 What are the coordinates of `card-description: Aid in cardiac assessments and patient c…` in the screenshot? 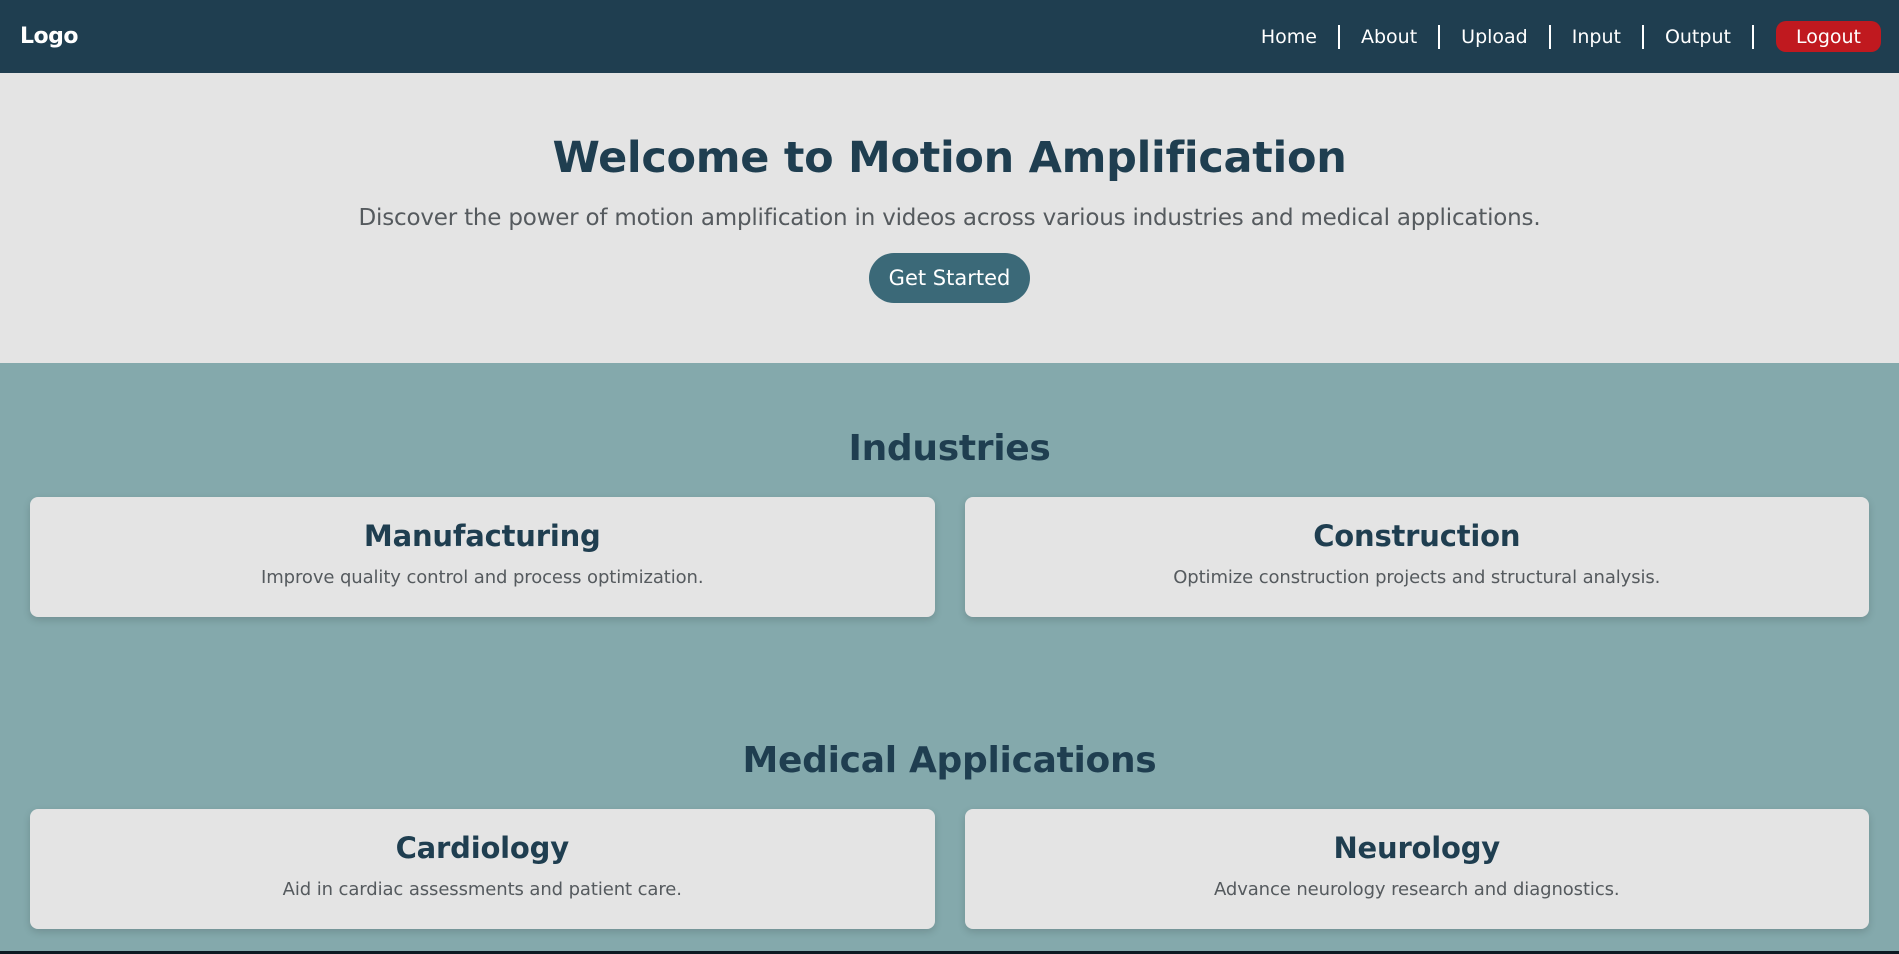 It's located at (482, 889).